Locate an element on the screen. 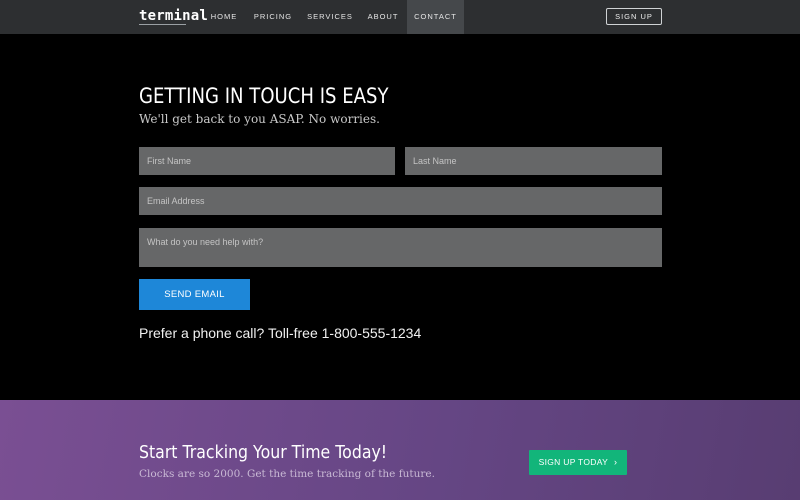 This screenshot has width=800, height=500. page-title: GETTING IN TOUCH IS EASY is located at coordinates (264, 96).